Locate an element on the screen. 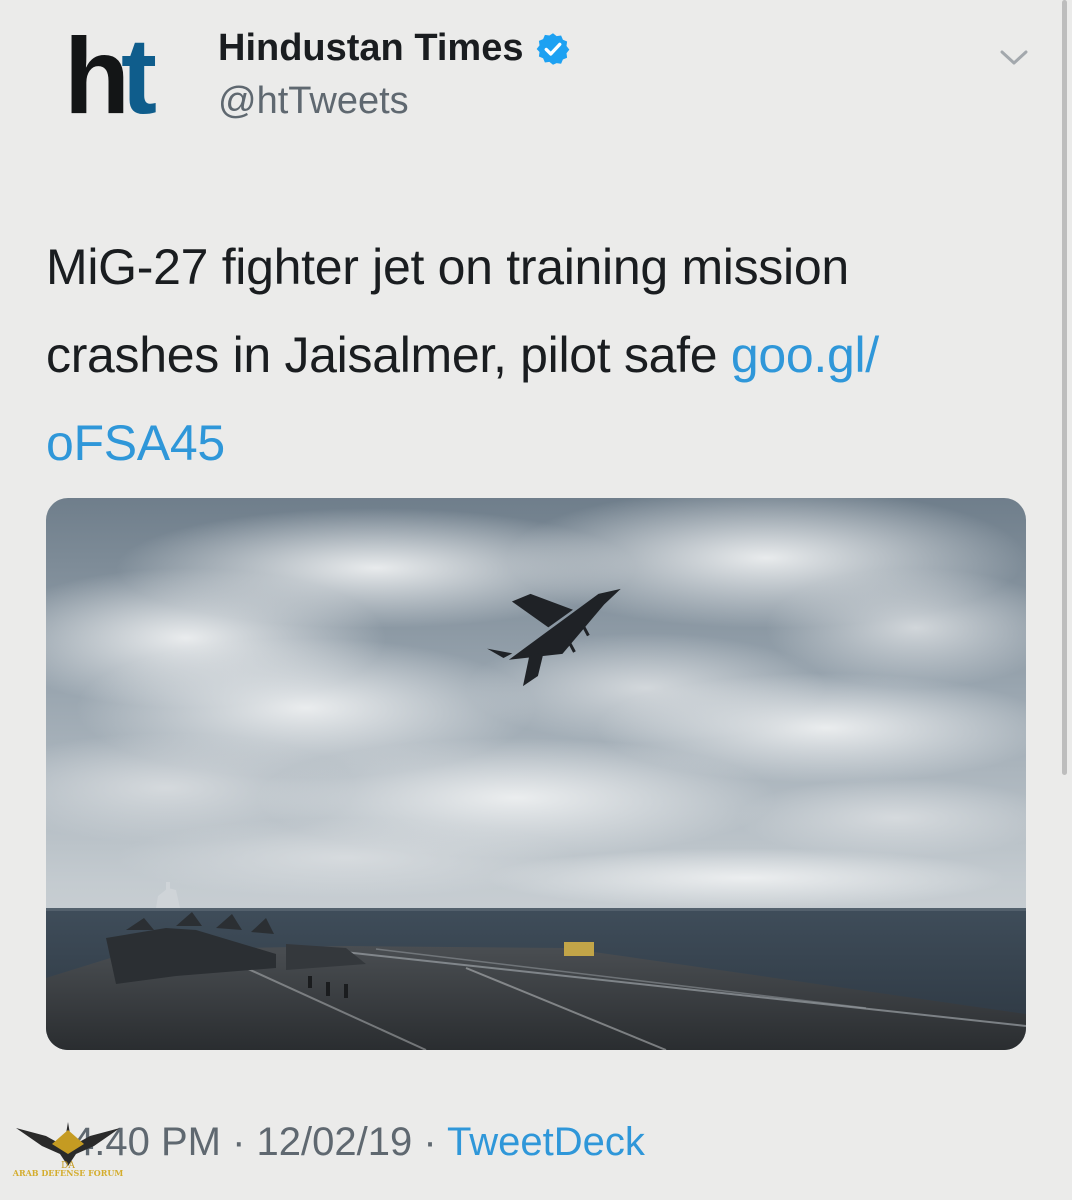  watermark: DA ARAB DEFENSE FORUM is located at coordinates (68, 1154).